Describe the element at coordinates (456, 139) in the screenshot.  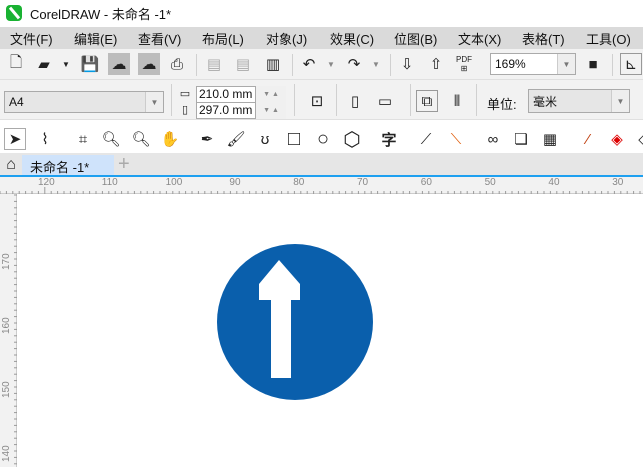
I see `connector-tool-icon: ⟍` at that location.